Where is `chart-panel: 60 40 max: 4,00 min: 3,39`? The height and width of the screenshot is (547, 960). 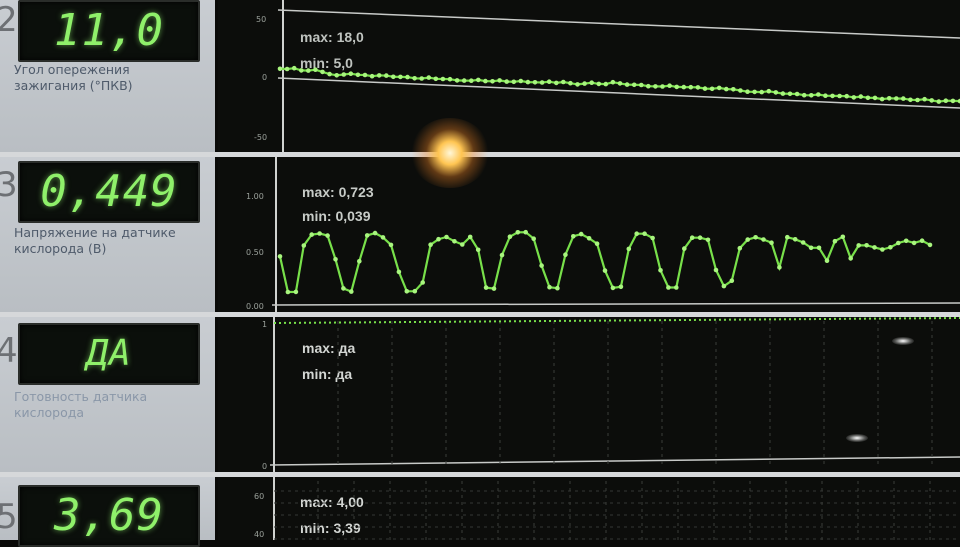 chart-panel: 60 40 max: 4,00 min: 3,39 is located at coordinates (589, 508).